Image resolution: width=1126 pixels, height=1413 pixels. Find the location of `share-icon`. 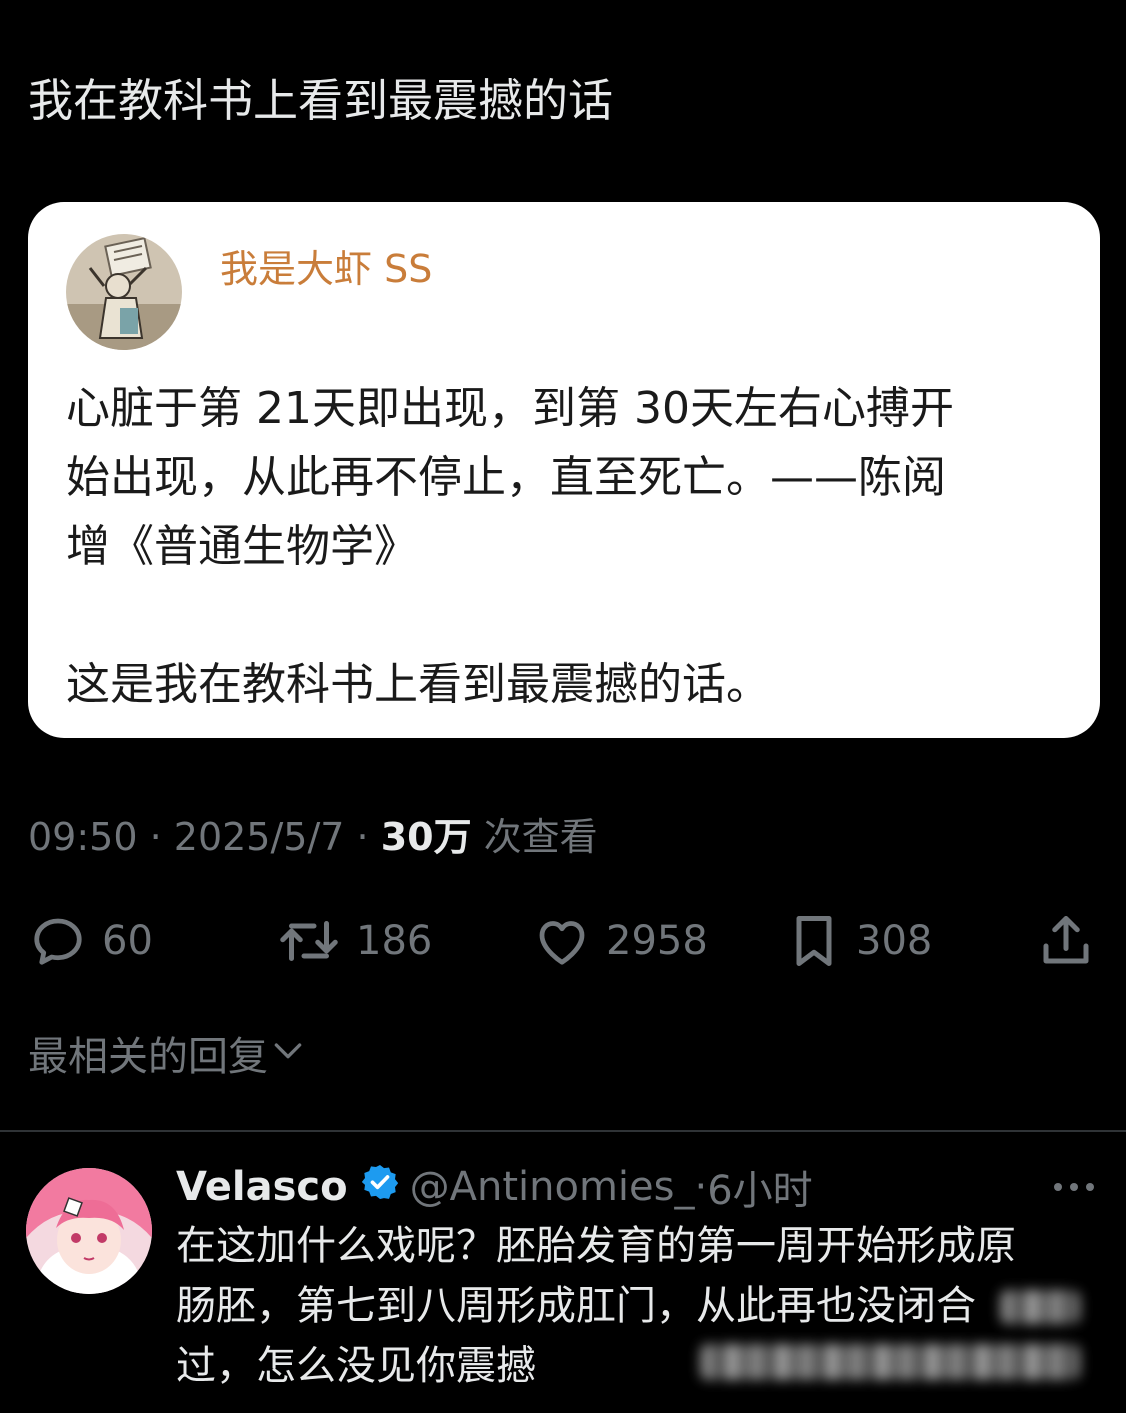

share-icon is located at coordinates (1066, 941).